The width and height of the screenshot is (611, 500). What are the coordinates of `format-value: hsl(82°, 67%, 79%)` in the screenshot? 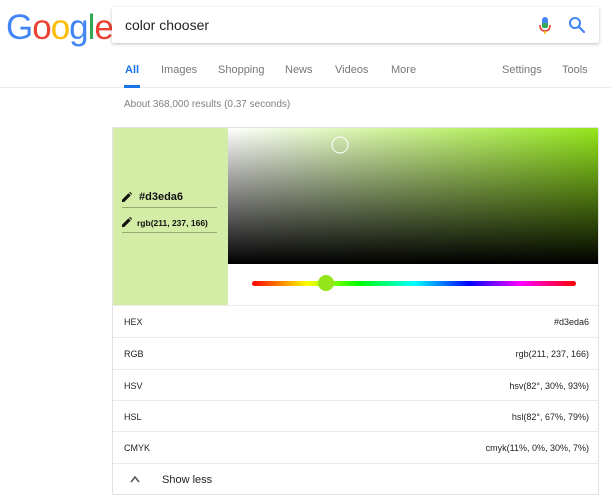 It's located at (550, 417).